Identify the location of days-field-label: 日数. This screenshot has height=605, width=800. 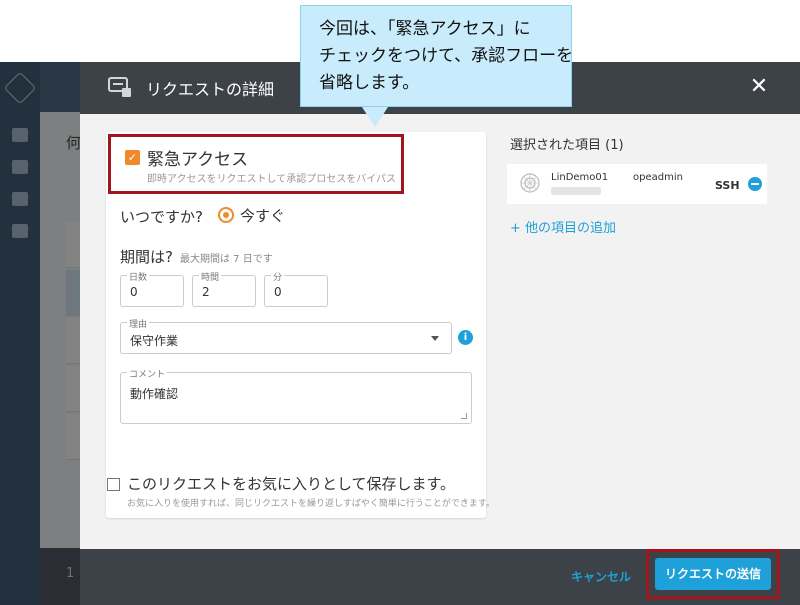
(138, 276).